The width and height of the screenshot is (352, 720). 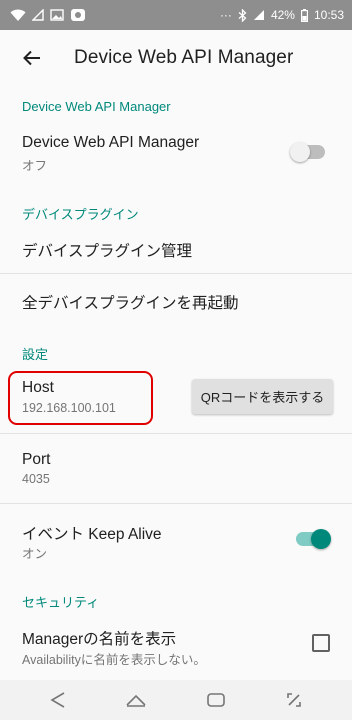 I want to click on arrow-back-icon, so click(x=31, y=58).